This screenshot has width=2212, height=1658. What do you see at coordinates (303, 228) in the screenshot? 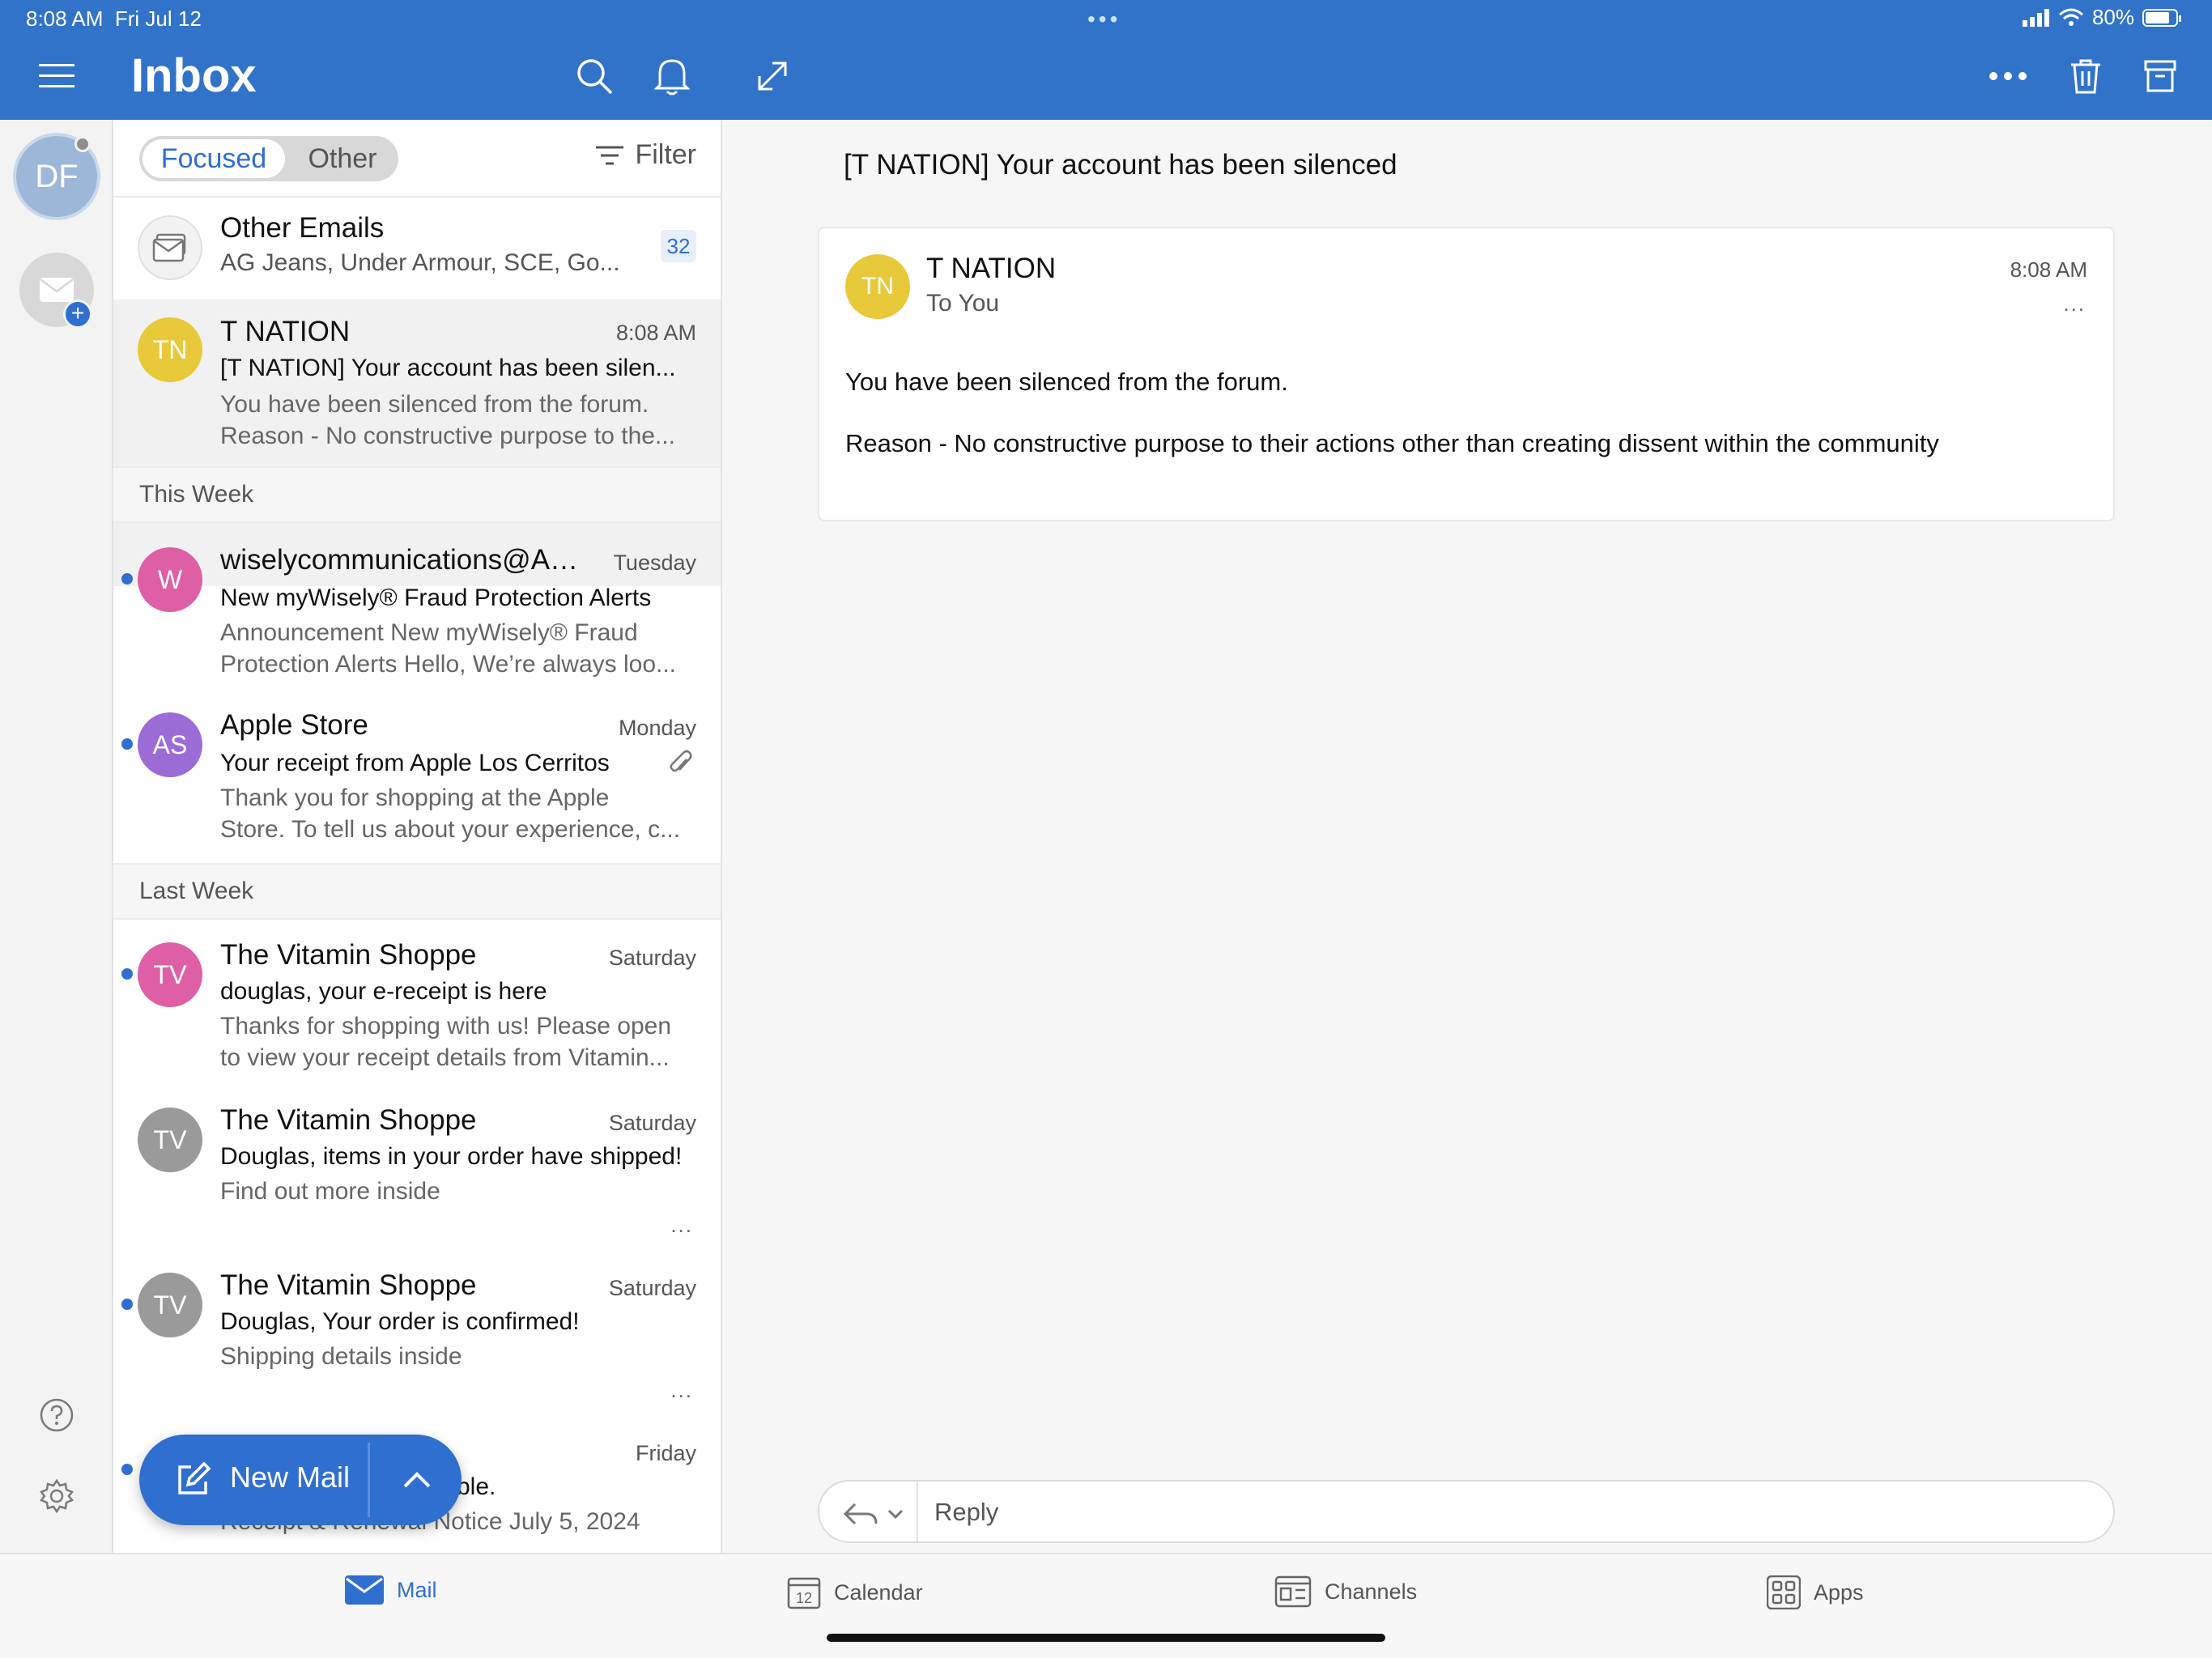
I see `other-emails-title: Other Emails` at bounding box center [303, 228].